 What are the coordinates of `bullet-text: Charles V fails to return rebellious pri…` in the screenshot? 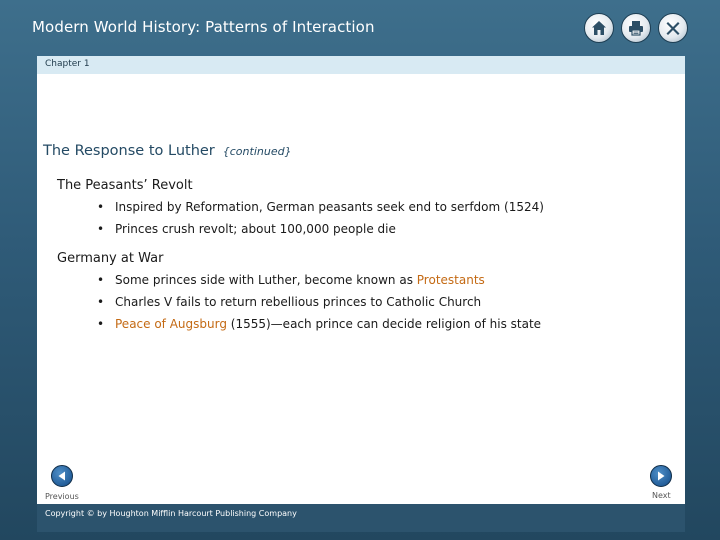 It's located at (298, 302).